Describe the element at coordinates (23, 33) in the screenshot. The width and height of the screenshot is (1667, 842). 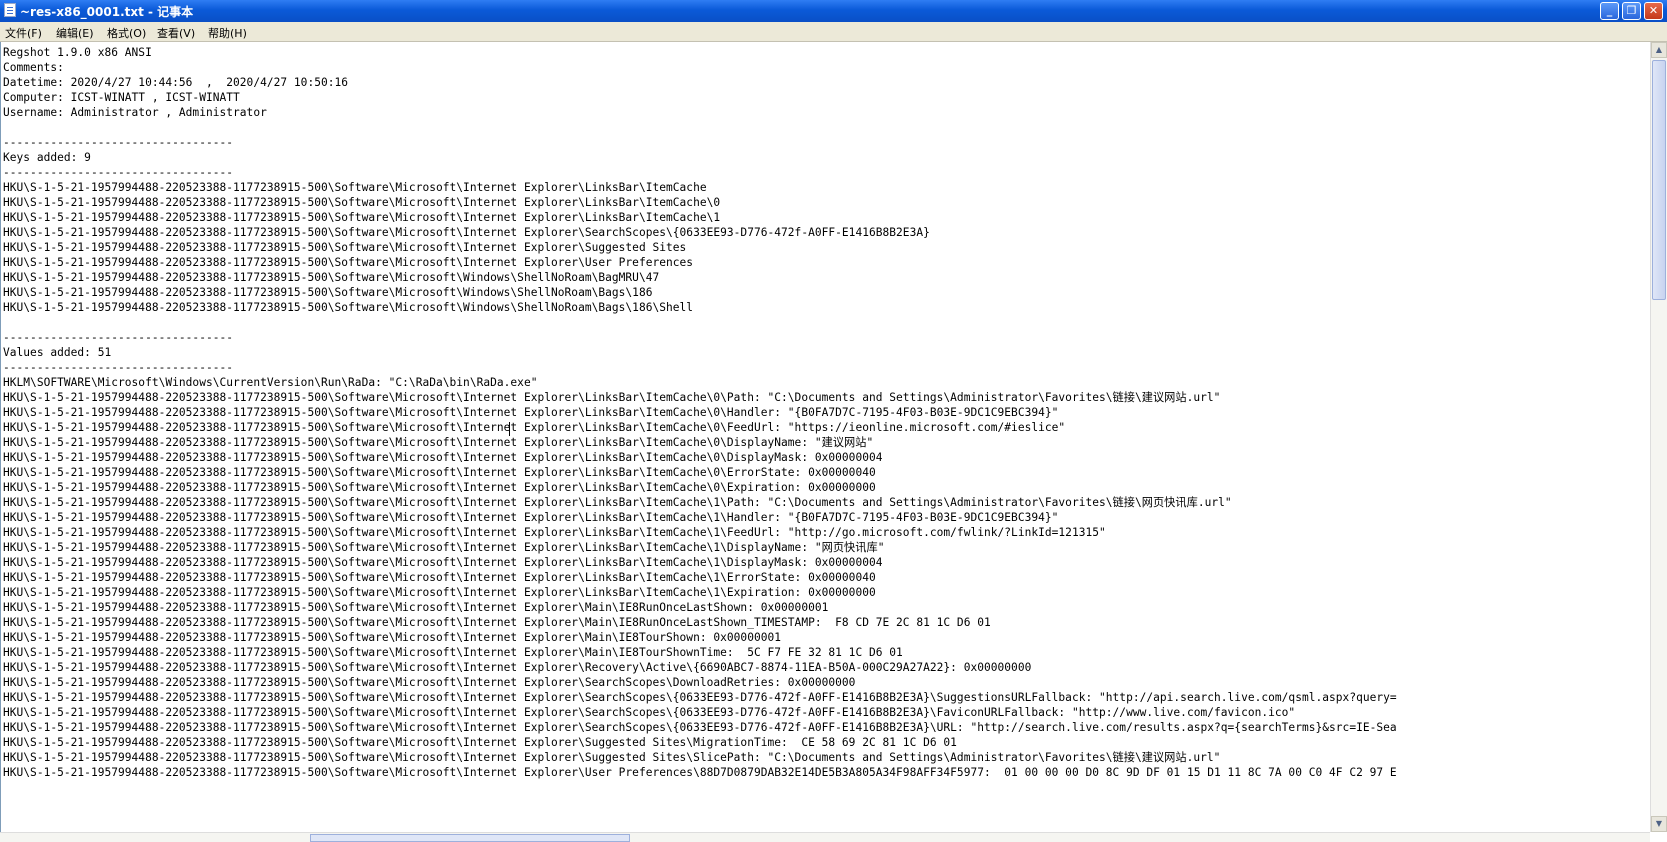
I see `menu-file: 文件(F)` at that location.